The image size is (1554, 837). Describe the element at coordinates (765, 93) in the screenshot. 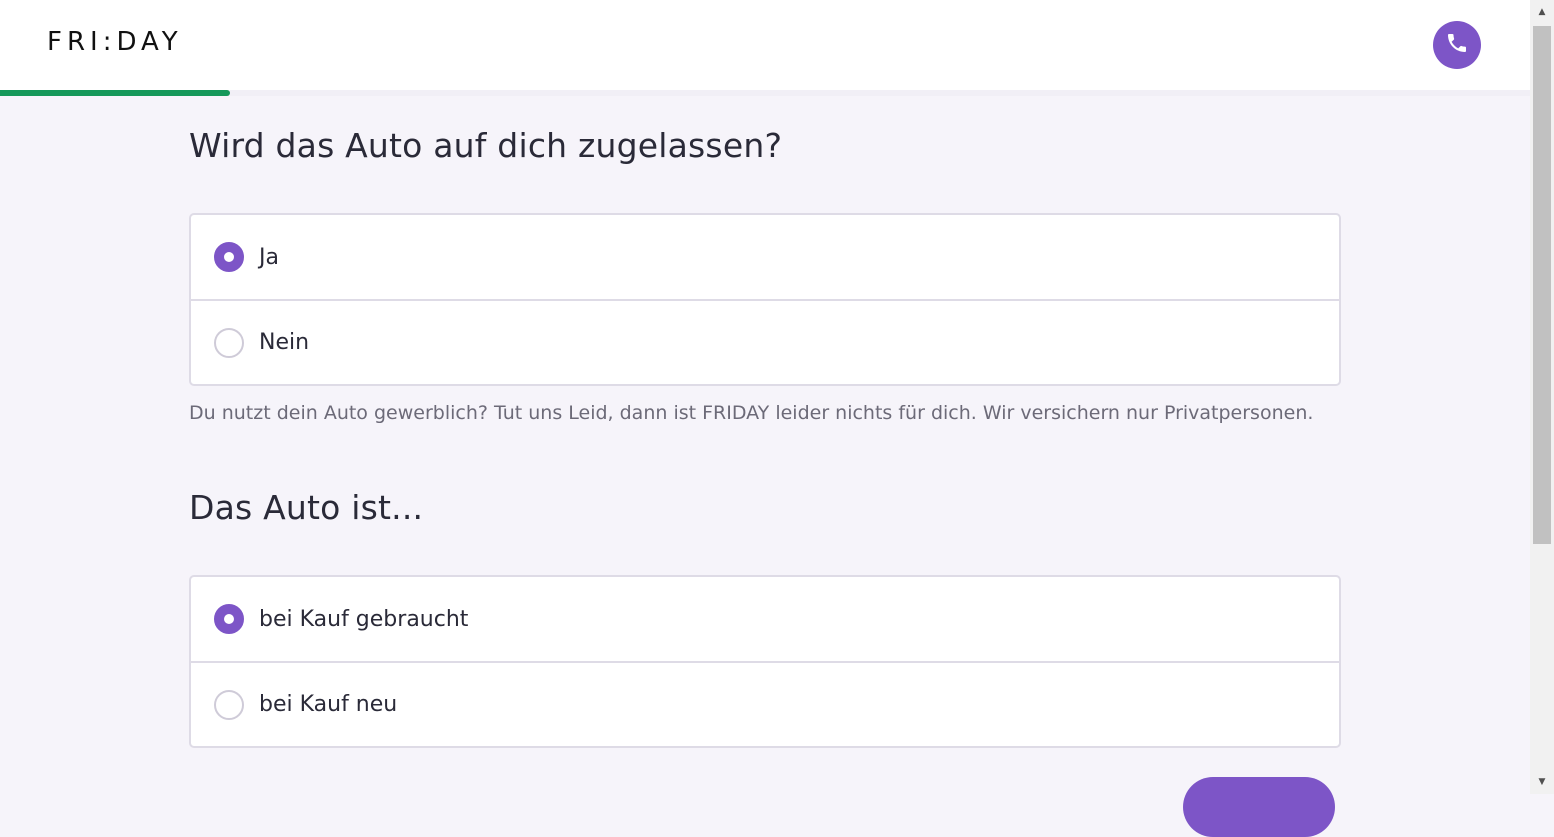

I see `progress-bar` at that location.